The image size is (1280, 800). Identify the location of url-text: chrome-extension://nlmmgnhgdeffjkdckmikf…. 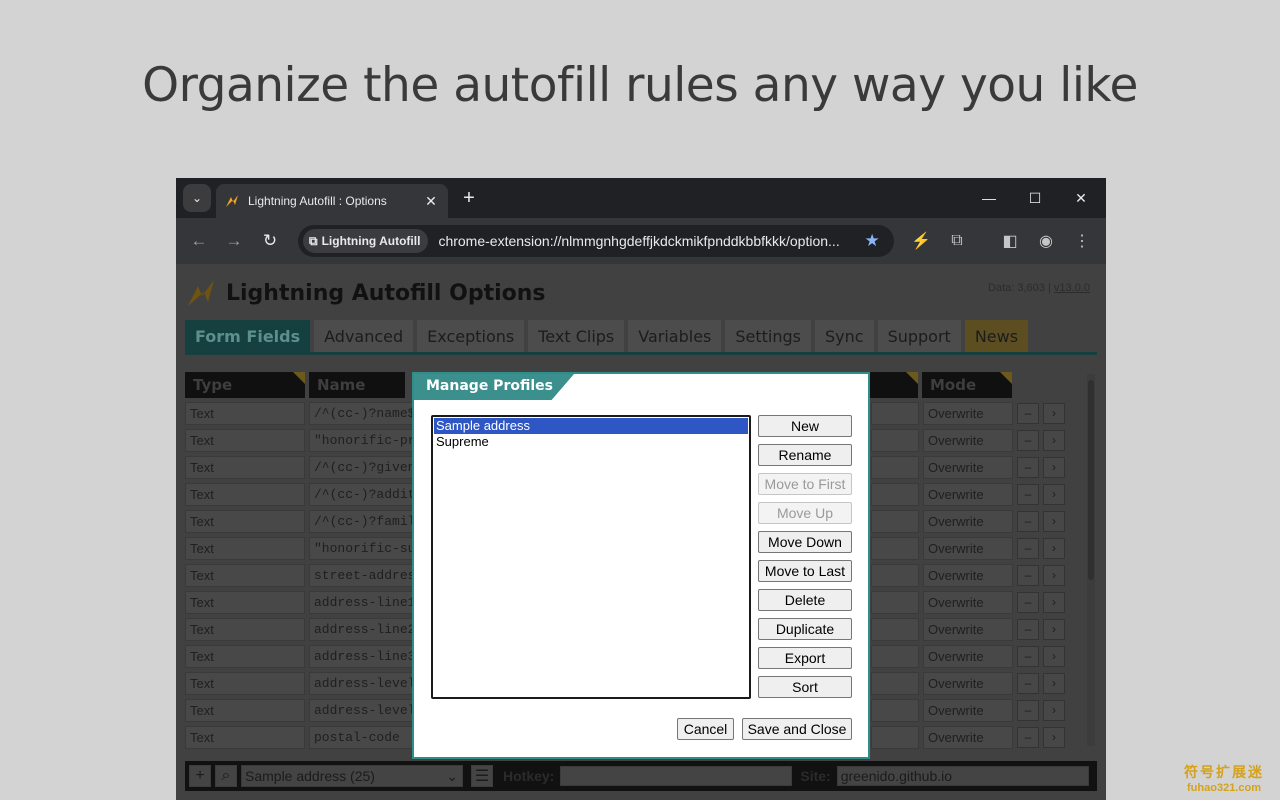
(648, 241).